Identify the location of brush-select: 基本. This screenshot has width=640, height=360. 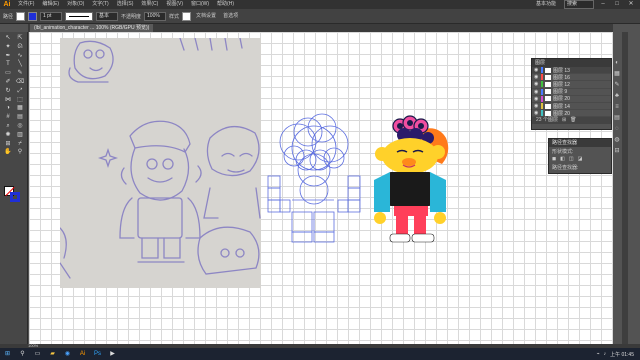
(107, 16).